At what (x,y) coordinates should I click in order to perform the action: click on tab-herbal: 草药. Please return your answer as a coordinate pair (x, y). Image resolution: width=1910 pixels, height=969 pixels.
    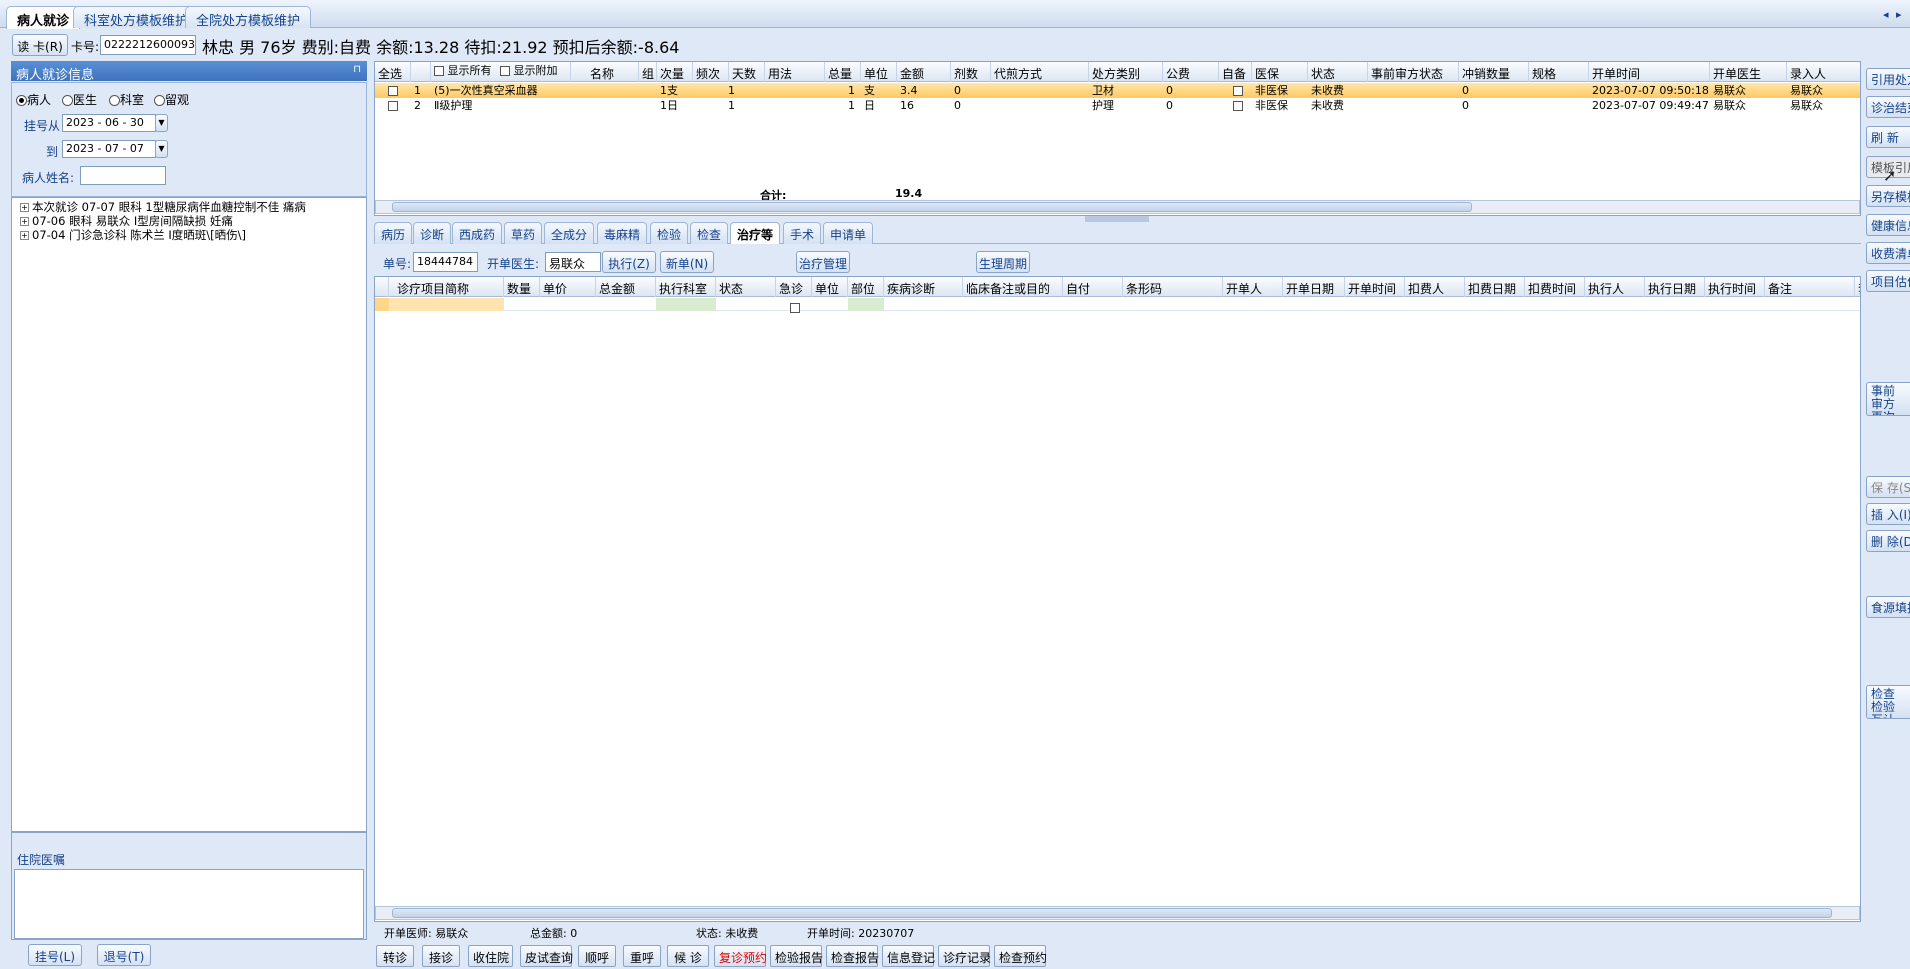
    Looking at the image, I should click on (523, 233).